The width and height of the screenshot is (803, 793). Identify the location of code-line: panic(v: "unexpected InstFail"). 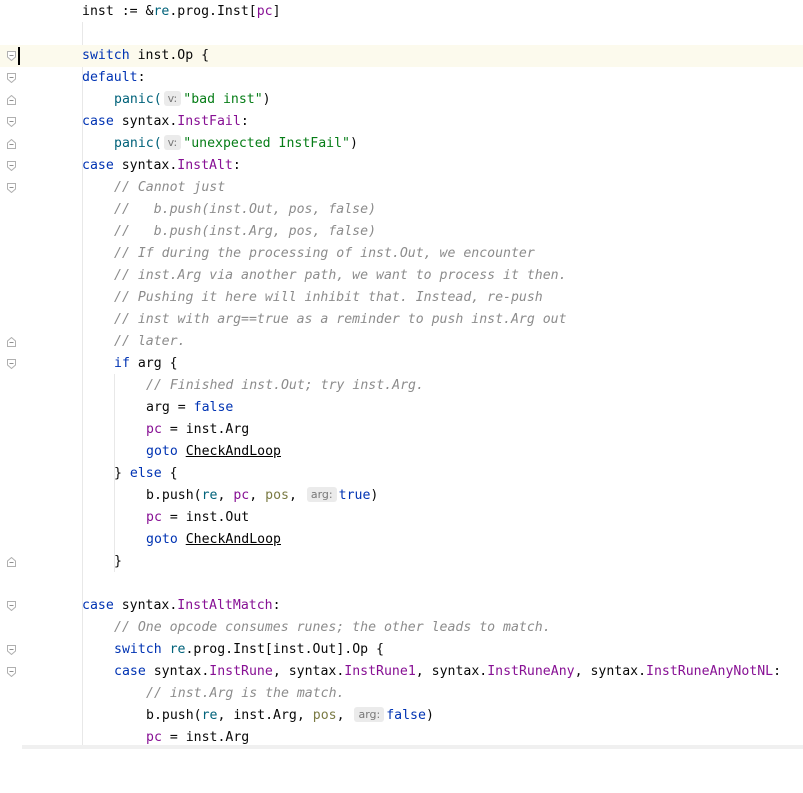
(401, 144).